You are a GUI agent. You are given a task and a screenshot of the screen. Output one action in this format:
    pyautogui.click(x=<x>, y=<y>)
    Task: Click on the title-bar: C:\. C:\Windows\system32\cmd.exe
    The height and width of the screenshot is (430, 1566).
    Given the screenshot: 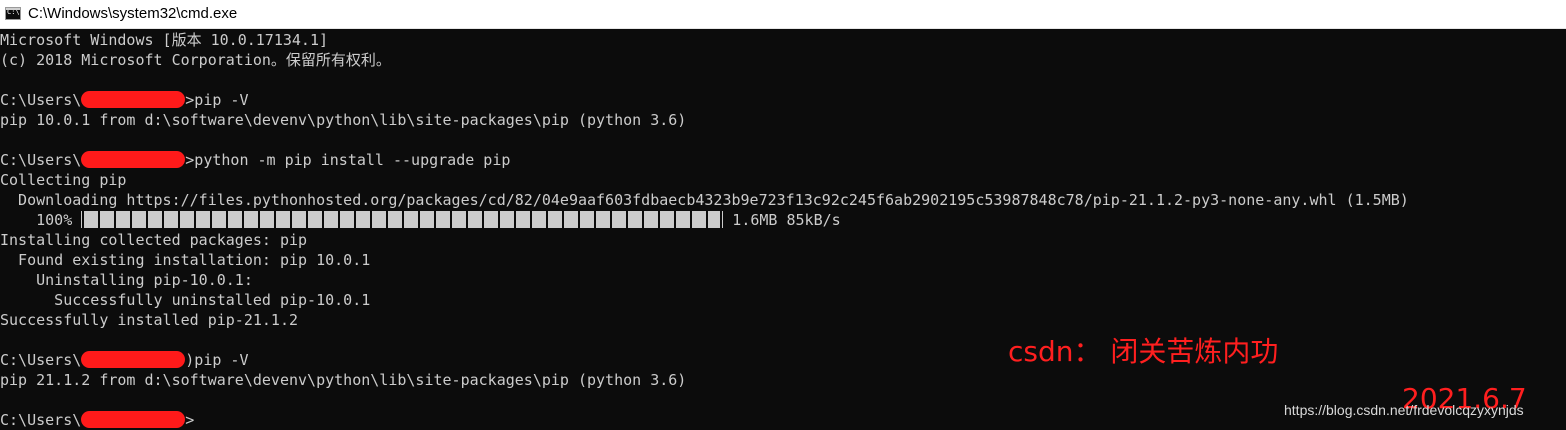 What is the action you would take?
    pyautogui.click(x=783, y=14)
    